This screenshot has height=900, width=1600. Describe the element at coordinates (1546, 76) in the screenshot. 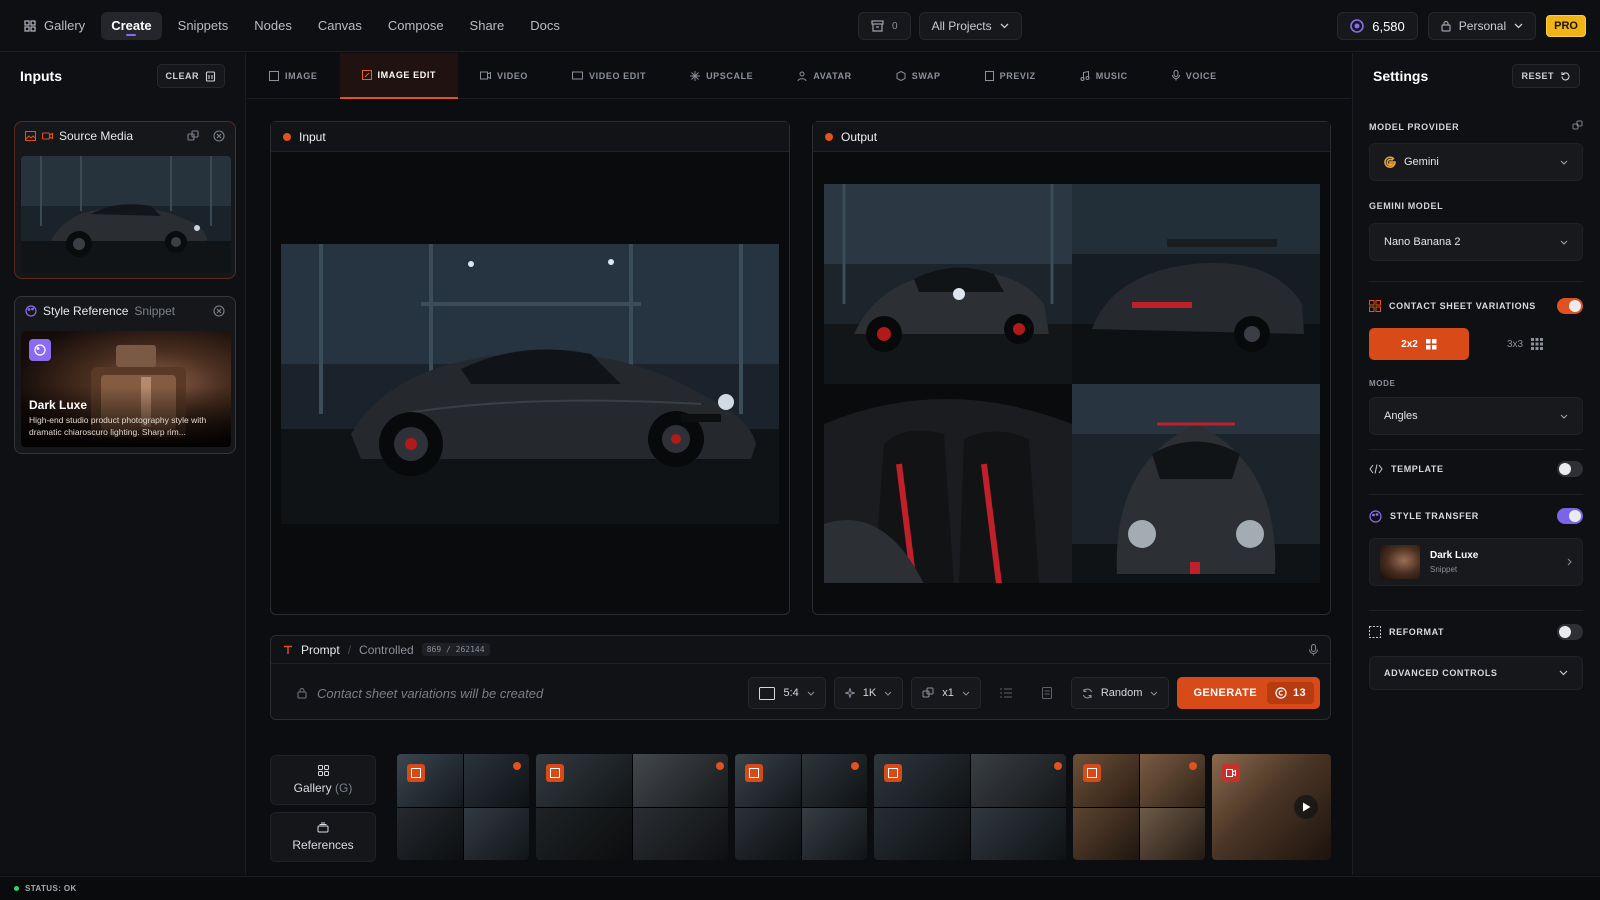

I see `reset-button: RESET` at that location.